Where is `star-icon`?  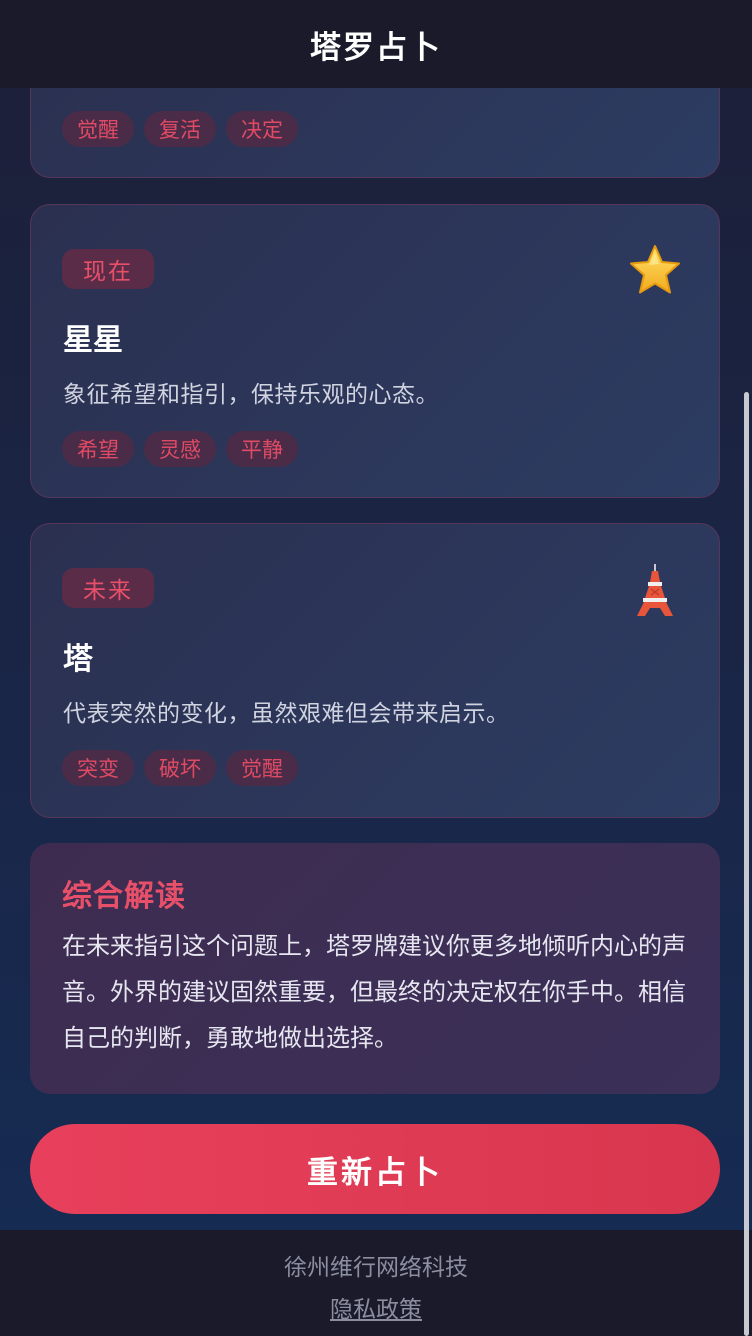
star-icon is located at coordinates (655, 271).